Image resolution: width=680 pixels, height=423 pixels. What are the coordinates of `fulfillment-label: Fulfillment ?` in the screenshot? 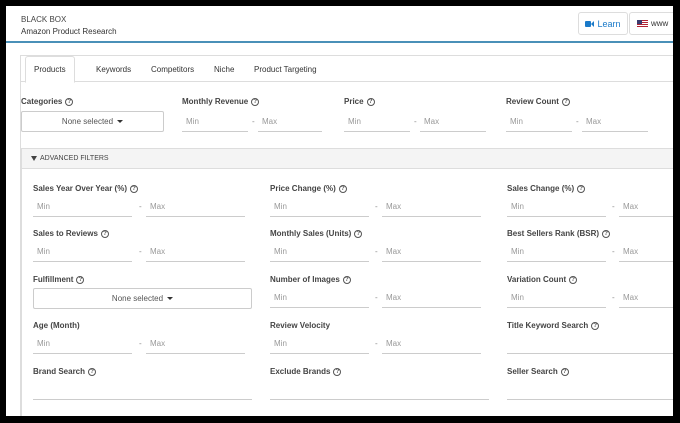 It's located at (59, 279).